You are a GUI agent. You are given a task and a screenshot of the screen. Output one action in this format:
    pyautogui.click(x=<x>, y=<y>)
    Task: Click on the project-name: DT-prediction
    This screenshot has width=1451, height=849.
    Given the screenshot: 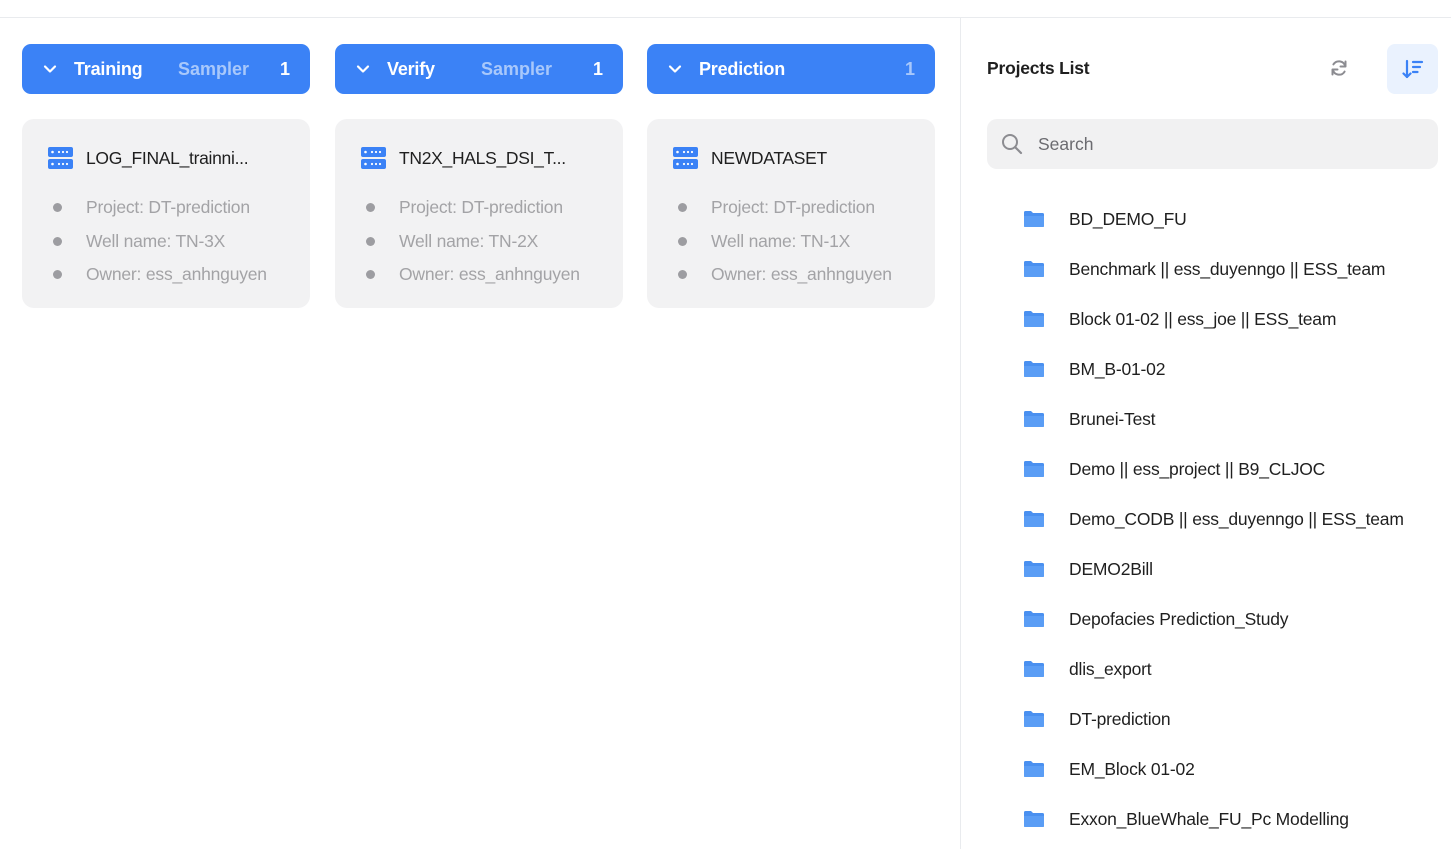 What is the action you would take?
    pyautogui.click(x=1120, y=718)
    